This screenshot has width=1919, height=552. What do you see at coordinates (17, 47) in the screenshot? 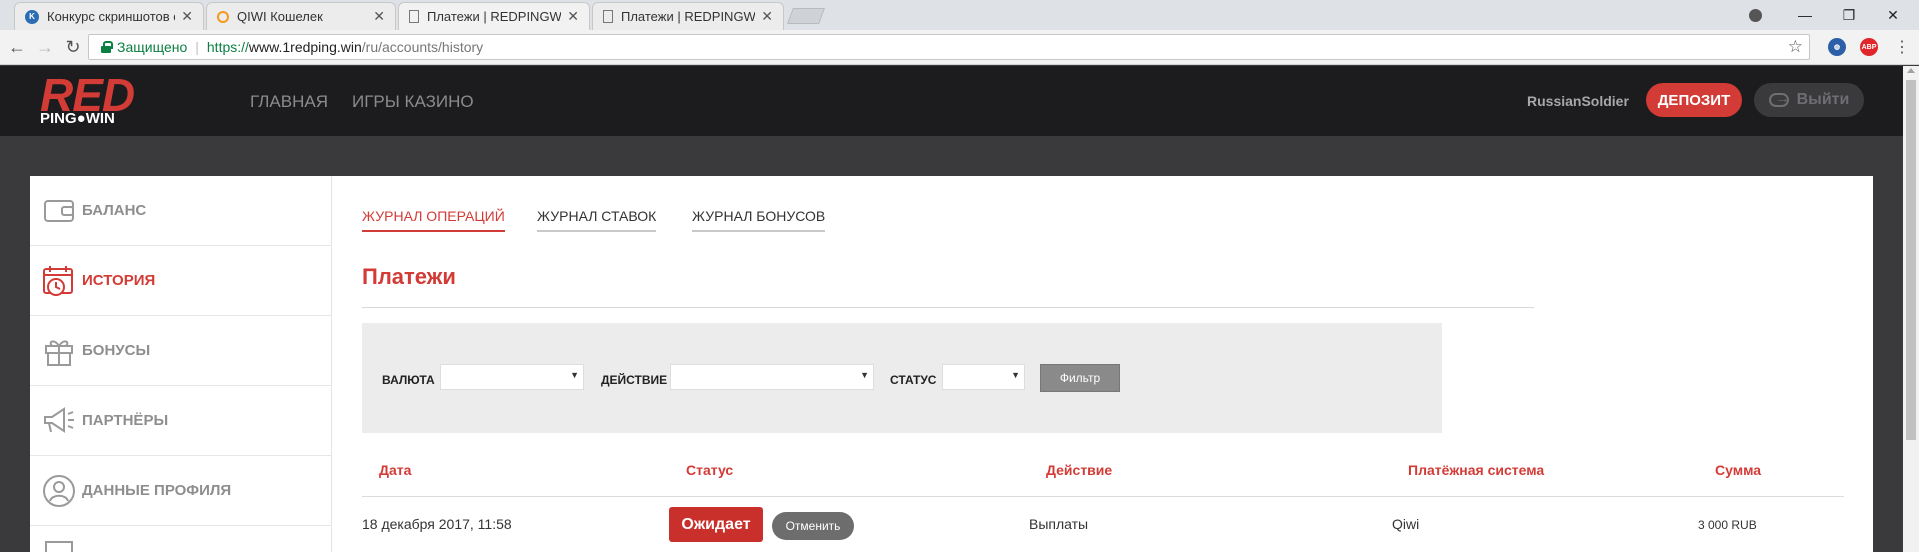
I see `back-arrow-icon: ←` at bounding box center [17, 47].